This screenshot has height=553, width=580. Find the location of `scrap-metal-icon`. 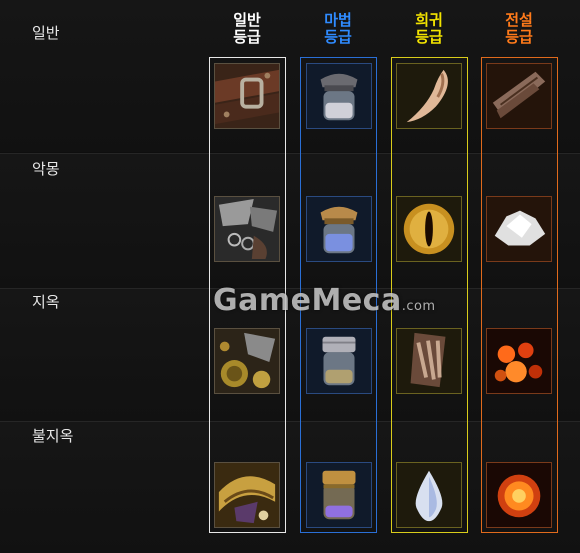

scrap-metal-icon is located at coordinates (247, 229).